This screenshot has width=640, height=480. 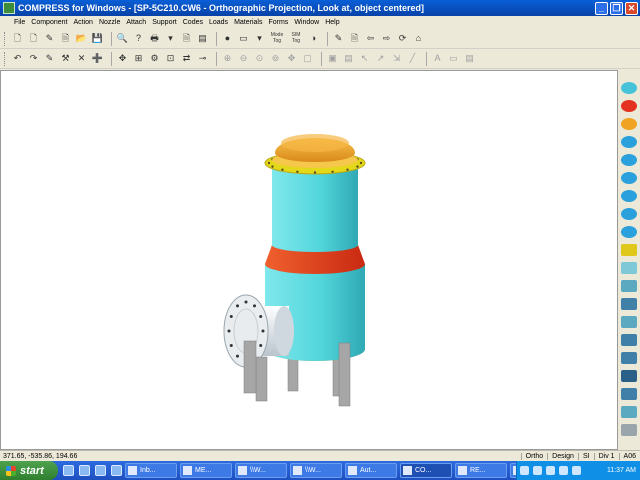 I want to click on zoom-fit-icon: ⊚, so click(x=275, y=58).